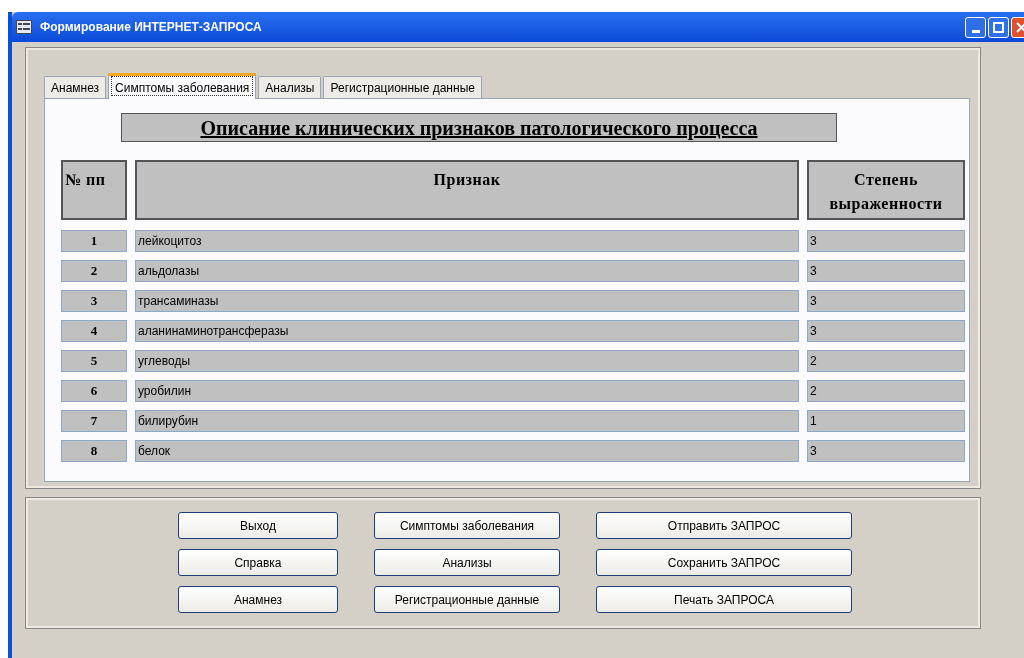  What do you see at coordinates (1020, 27) in the screenshot?
I see `close-icon` at bounding box center [1020, 27].